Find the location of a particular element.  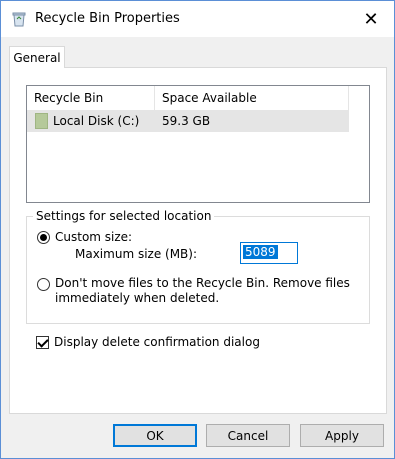

close-button: ✕ is located at coordinates (371, 19).